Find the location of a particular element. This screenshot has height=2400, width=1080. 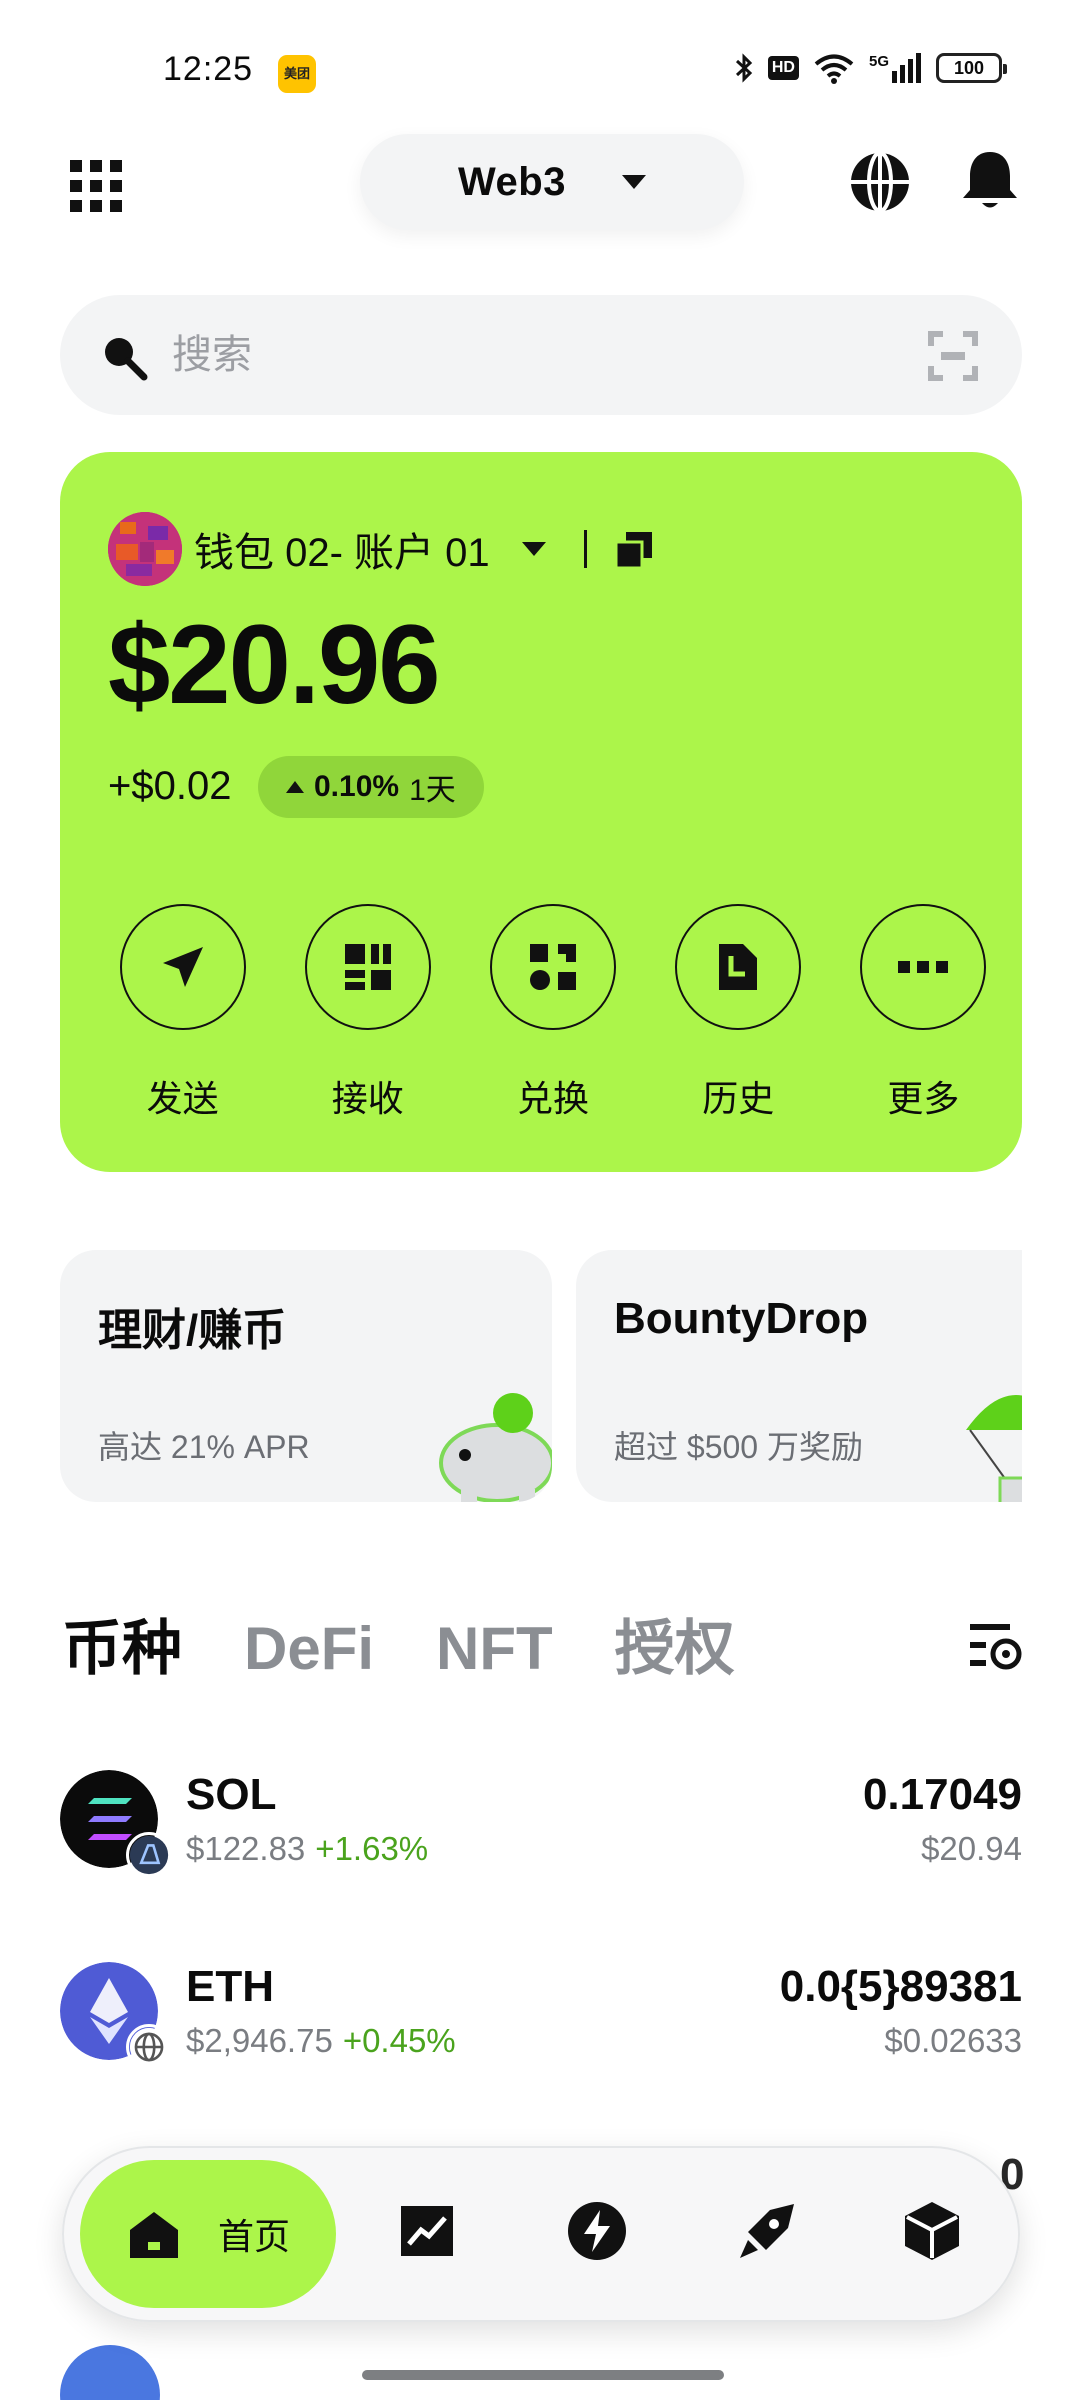

token-amount: 0.17049 is located at coordinates (942, 1794).